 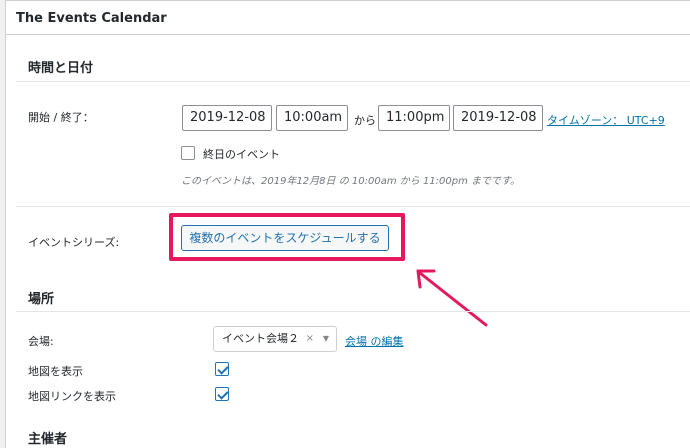 I want to click on show-map-label: 地図を表示, so click(x=55, y=371).